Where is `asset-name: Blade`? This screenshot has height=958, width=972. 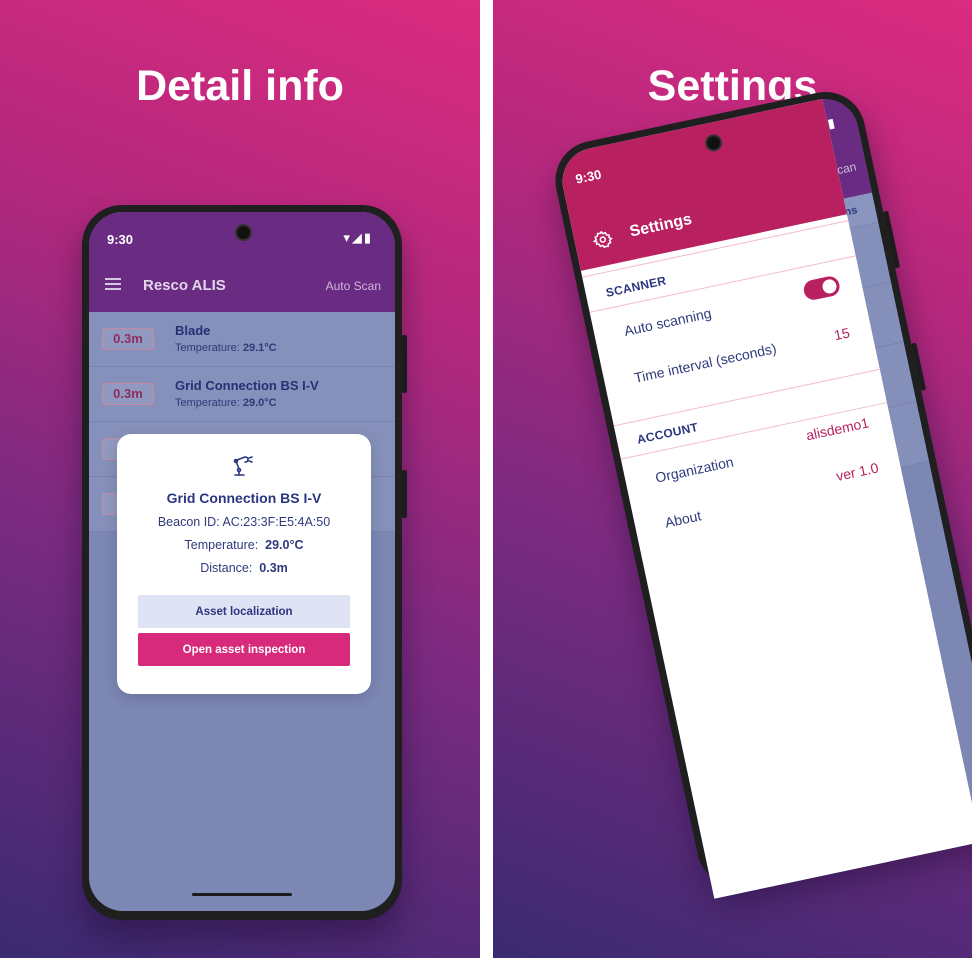
asset-name: Blade is located at coordinates (193, 330).